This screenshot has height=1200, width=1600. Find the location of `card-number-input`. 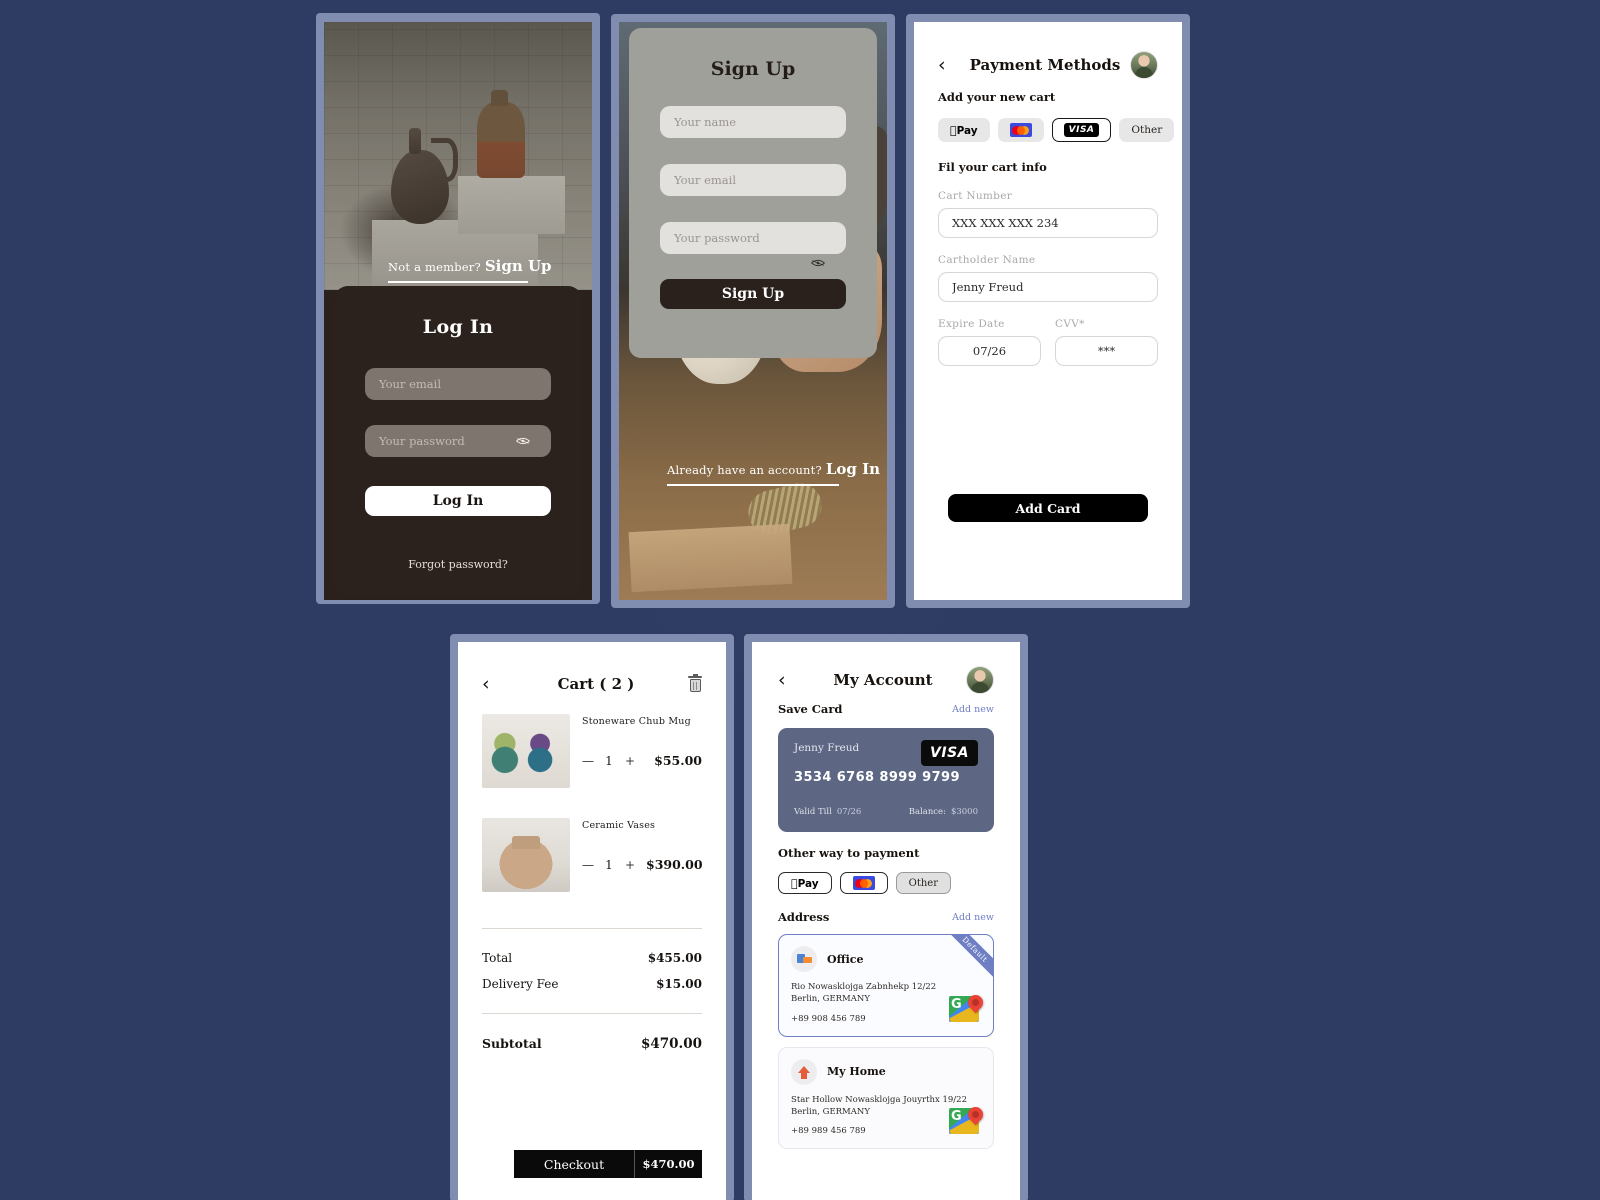

card-number-input is located at coordinates (1048, 223).